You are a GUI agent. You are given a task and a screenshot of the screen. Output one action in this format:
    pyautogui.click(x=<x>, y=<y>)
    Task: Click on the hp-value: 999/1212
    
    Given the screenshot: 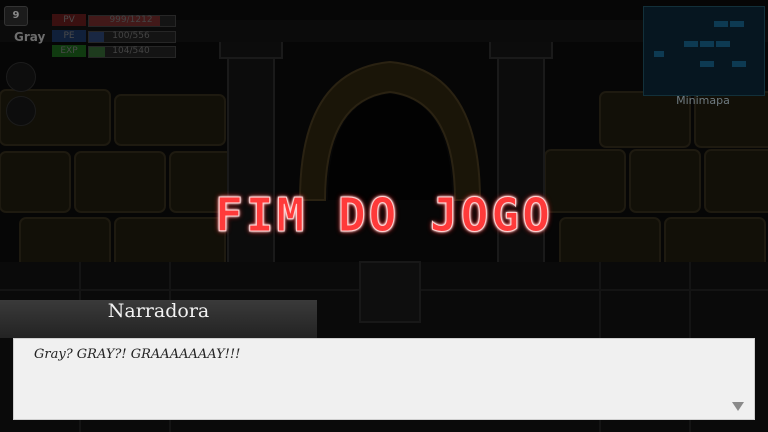 What is the action you would take?
    pyautogui.click(x=131, y=20)
    